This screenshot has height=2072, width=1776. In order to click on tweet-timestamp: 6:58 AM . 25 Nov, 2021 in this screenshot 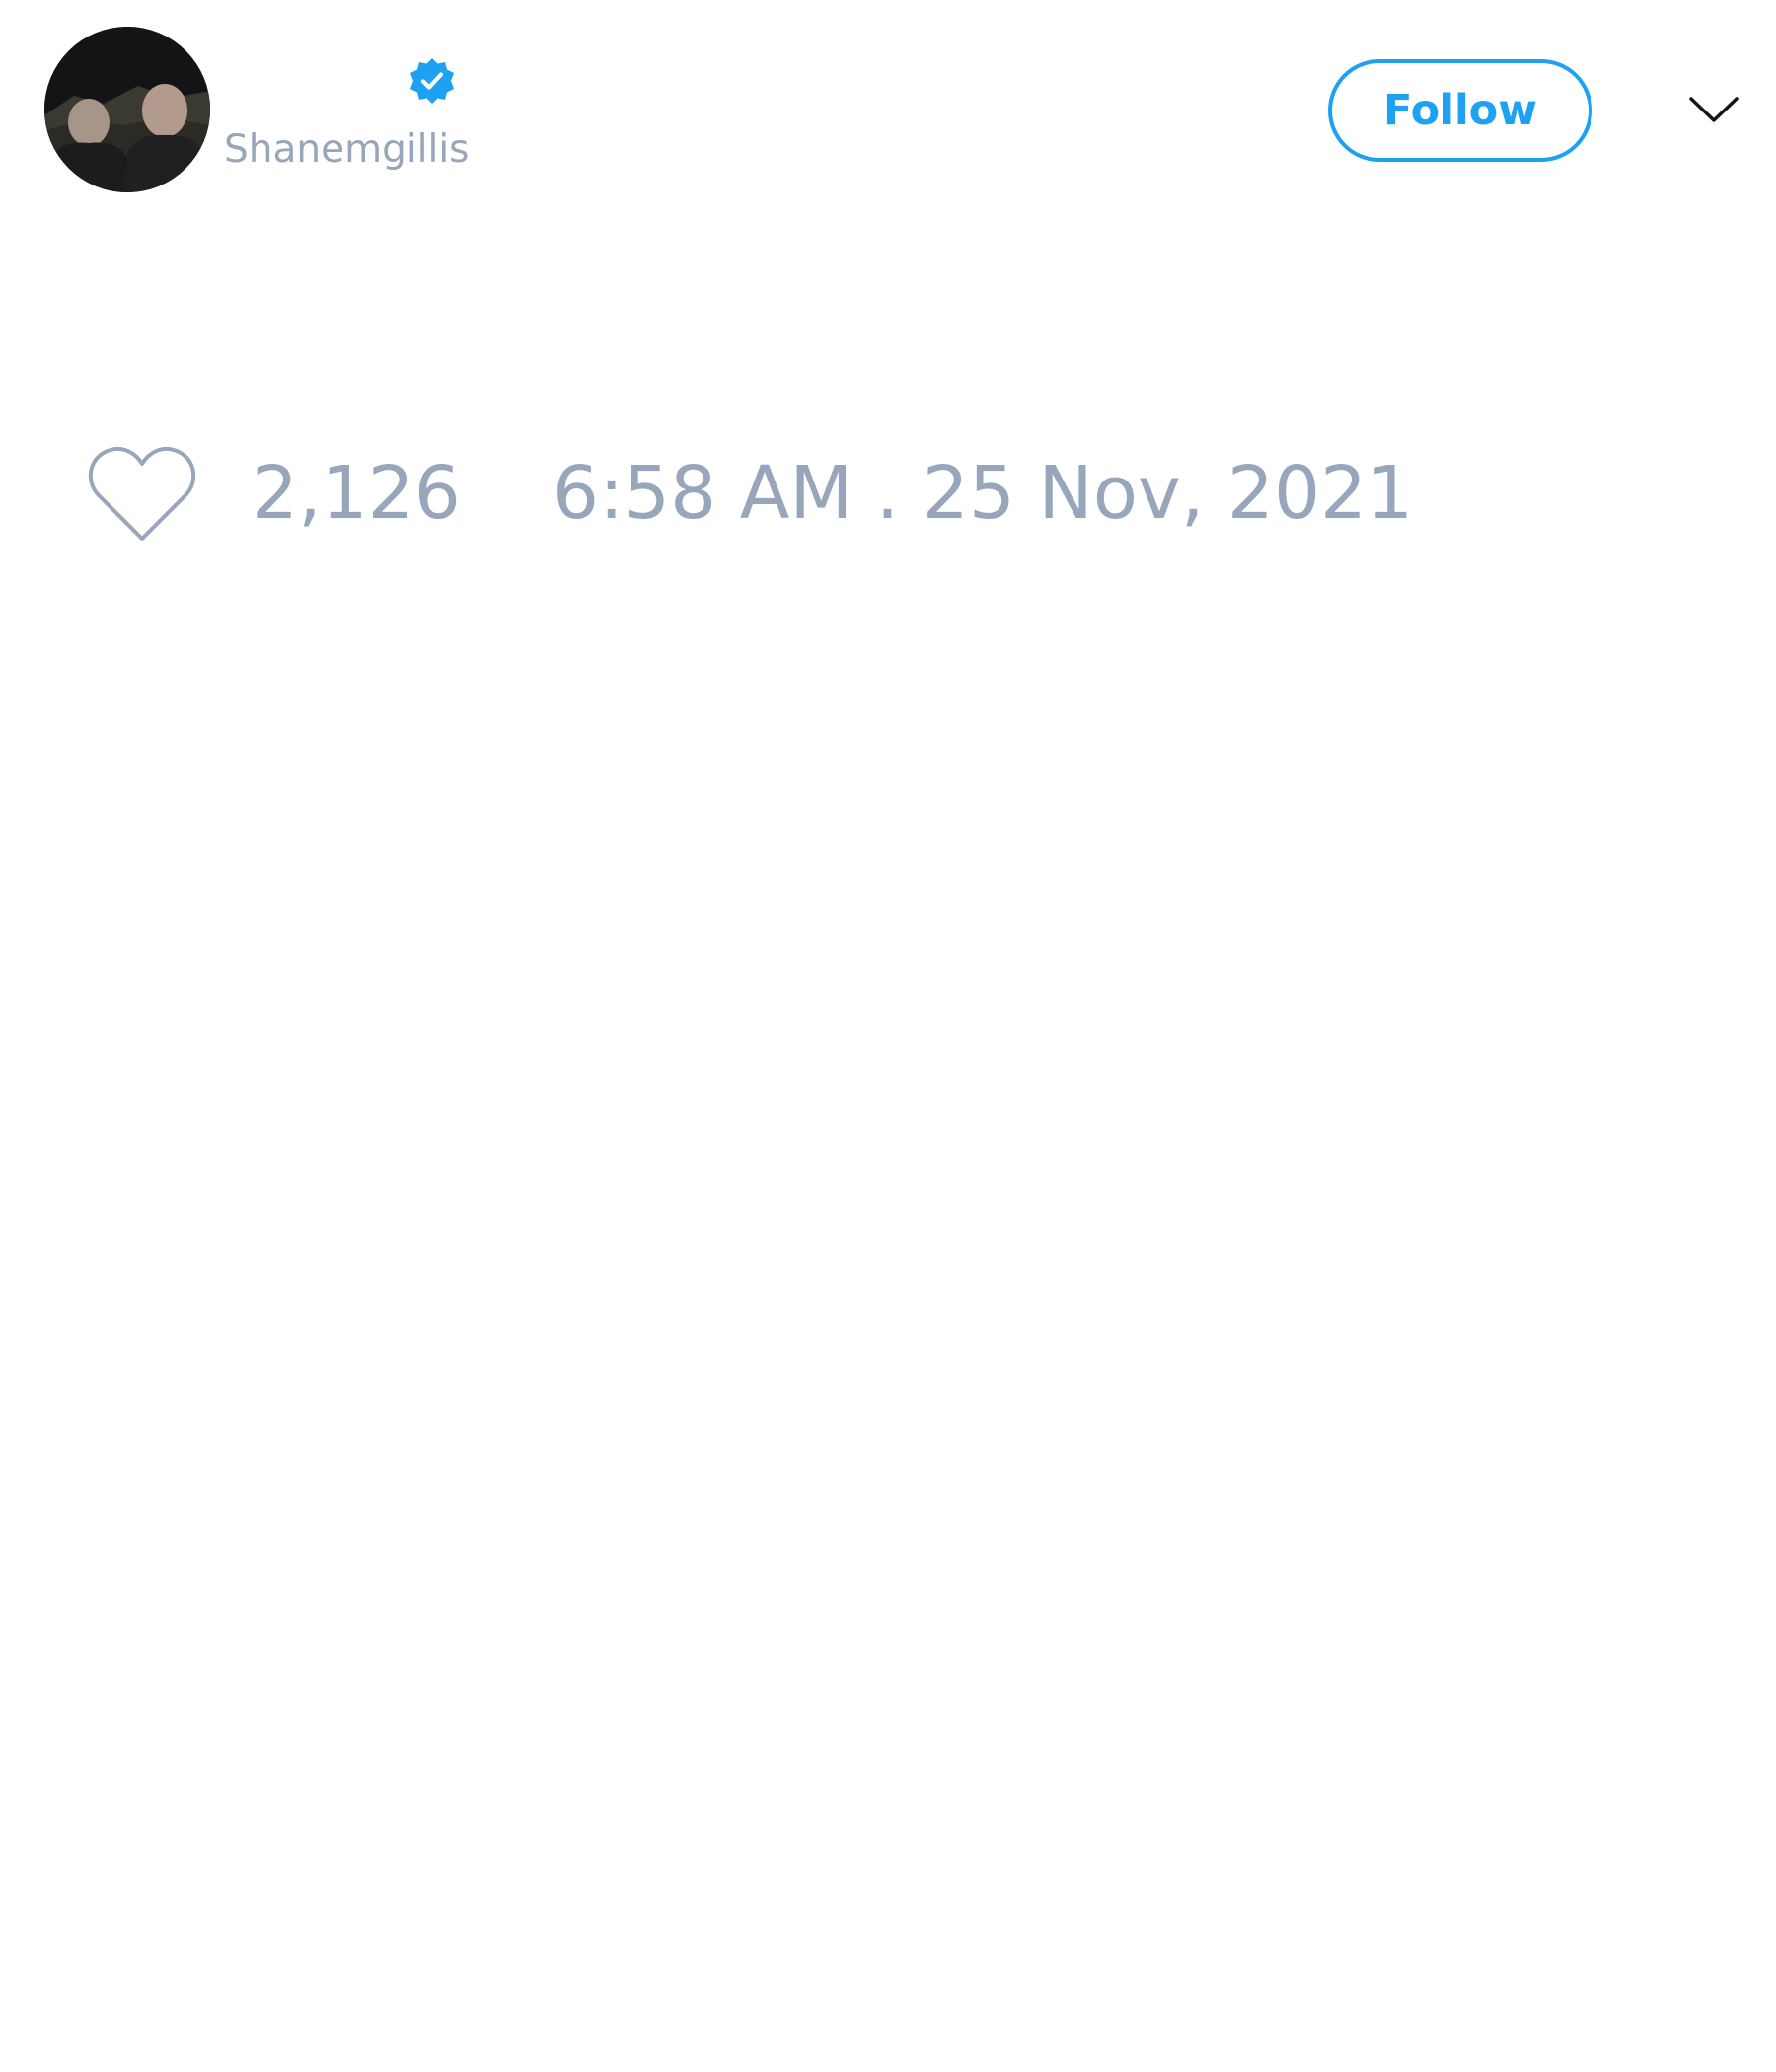, I will do `click(983, 494)`.